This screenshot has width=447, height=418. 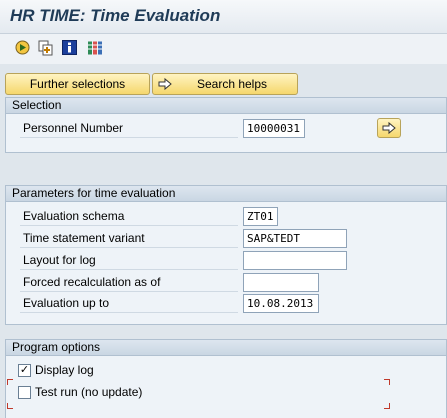 I want to click on evaluation-schema-label: Evaluation schema, so click(x=129, y=216).